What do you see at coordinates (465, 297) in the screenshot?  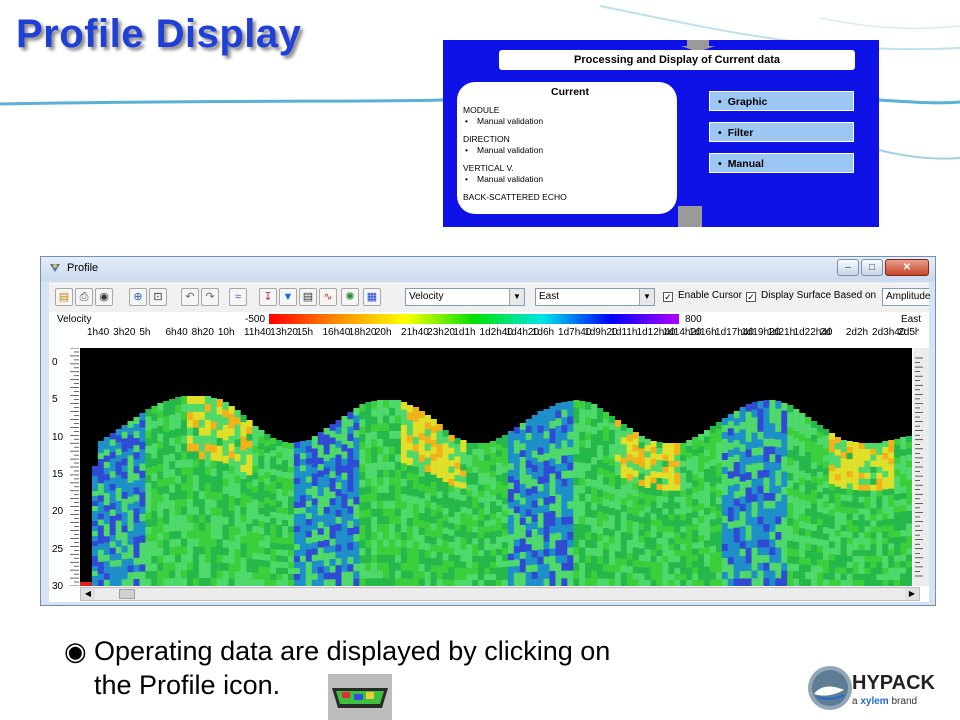 I see `parameter-select: Velocity ▼` at bounding box center [465, 297].